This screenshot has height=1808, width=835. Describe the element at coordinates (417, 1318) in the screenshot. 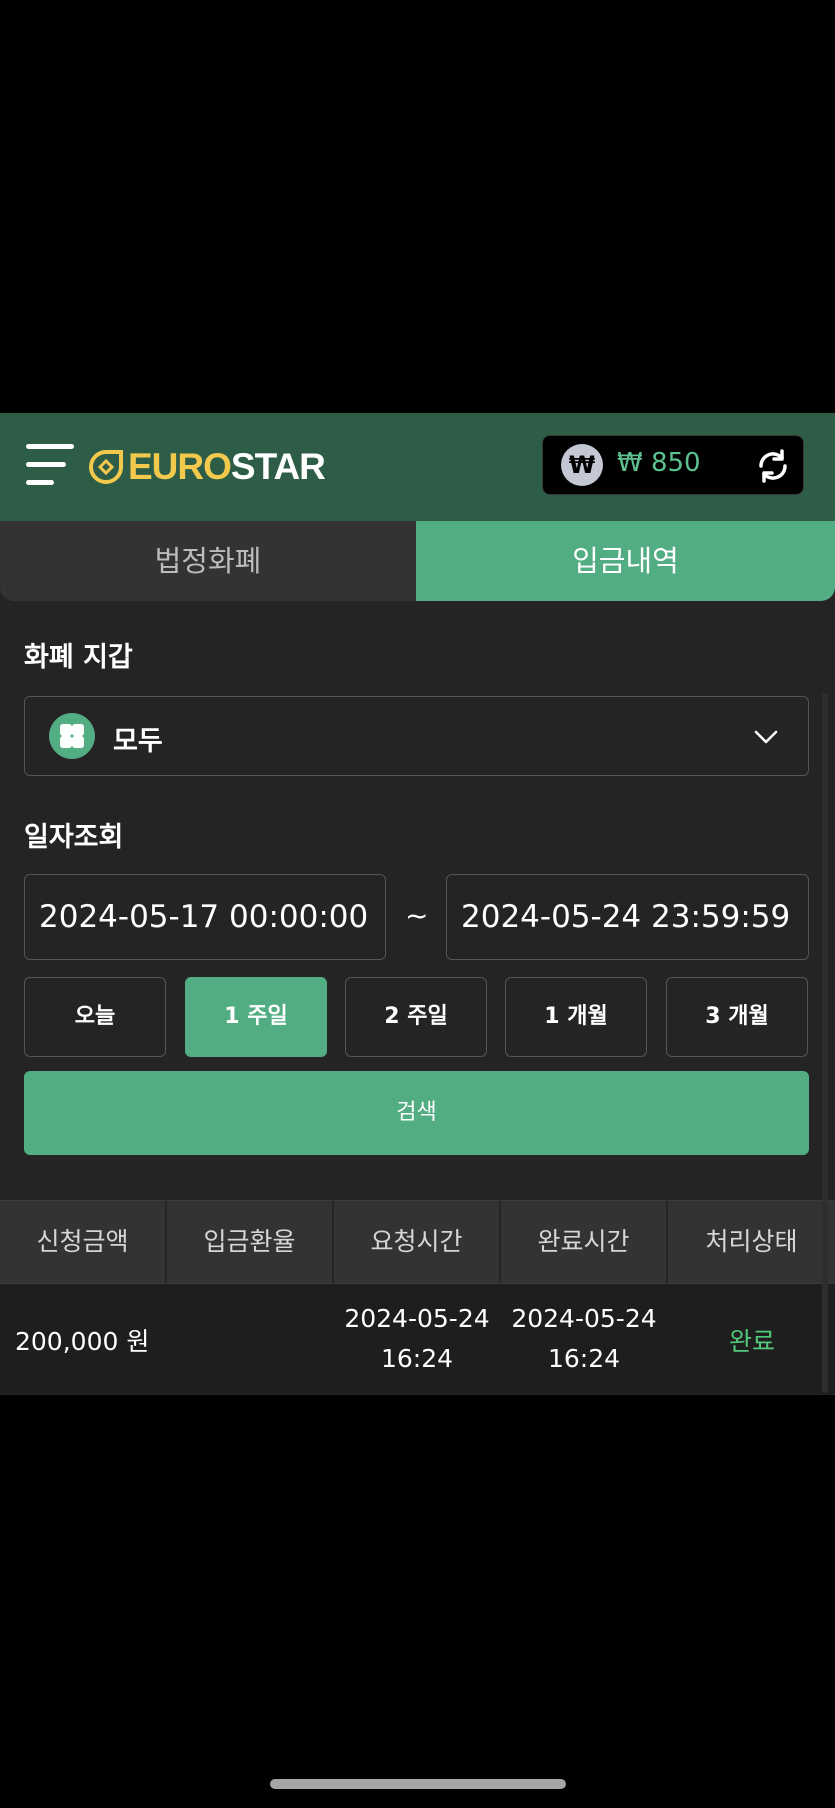

I see `row-request-date-text: 2024-05-24` at that location.